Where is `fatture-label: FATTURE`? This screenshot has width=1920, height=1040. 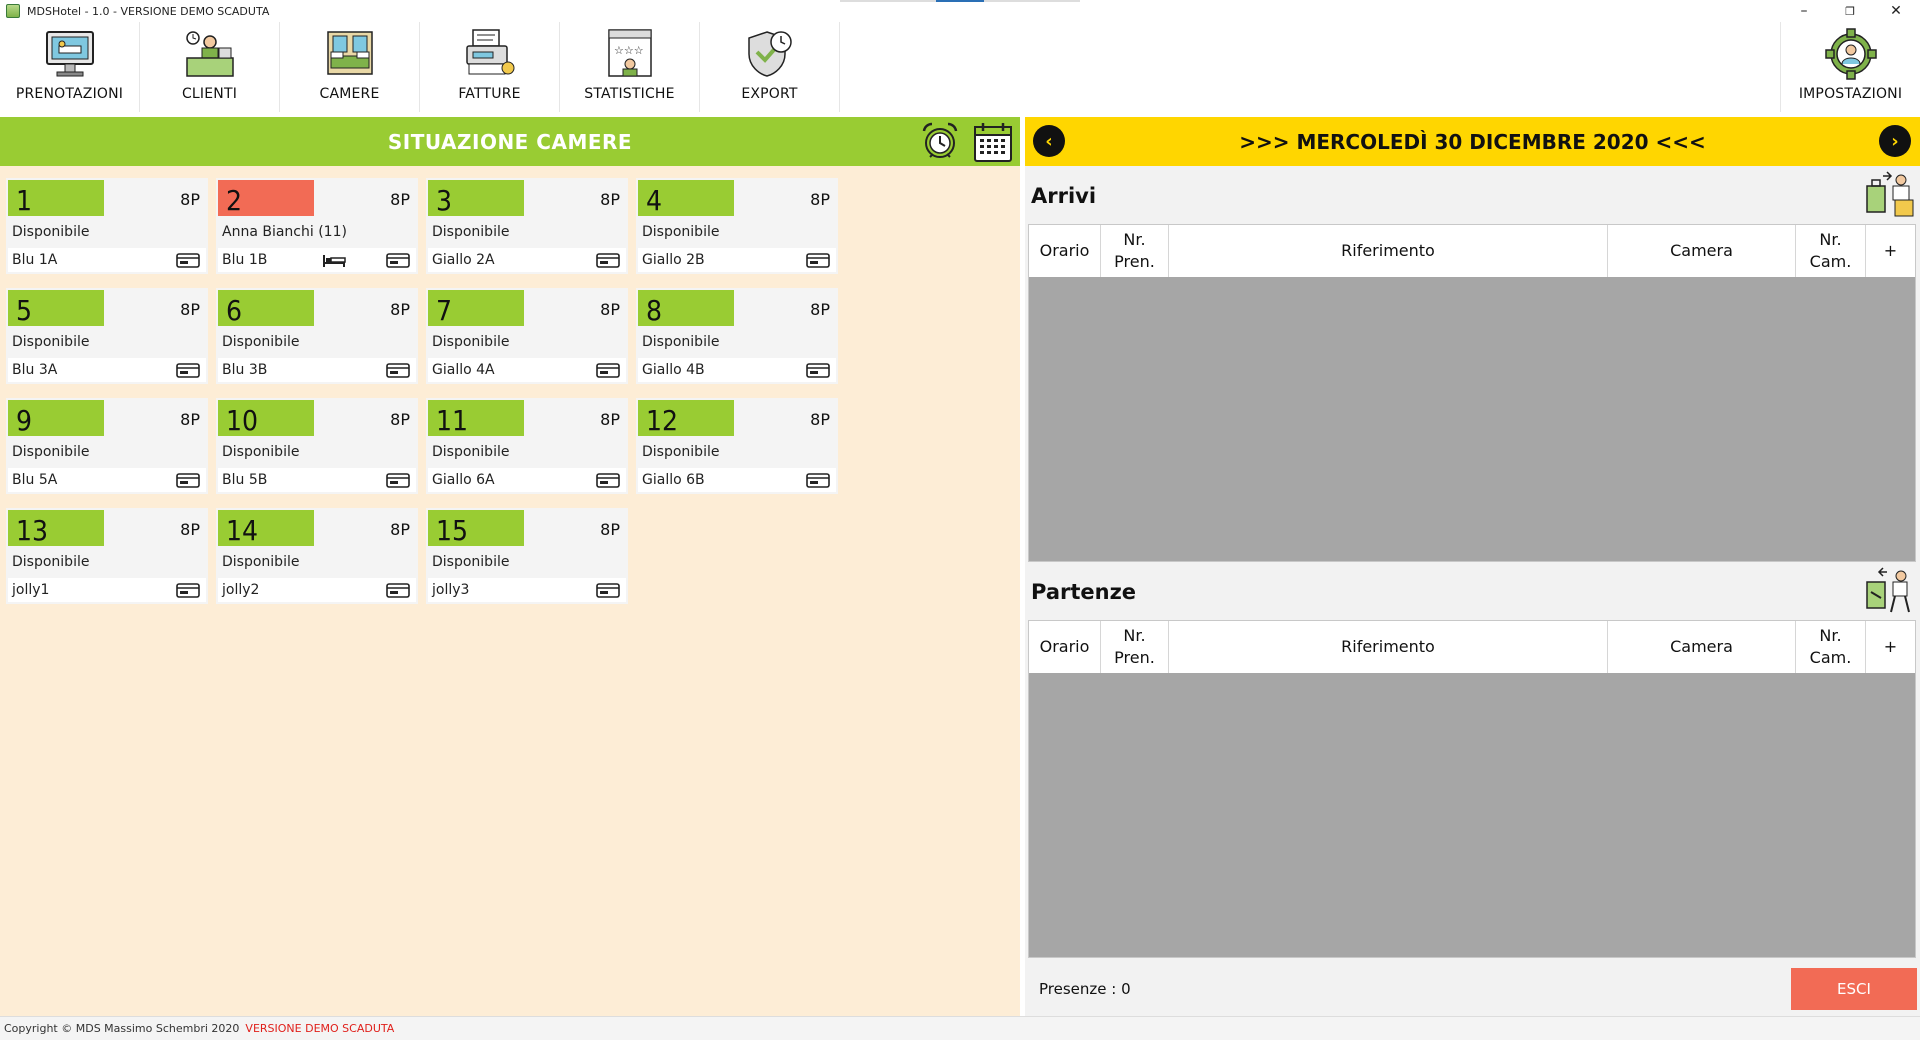
fatture-label: FATTURE is located at coordinates (489, 94).